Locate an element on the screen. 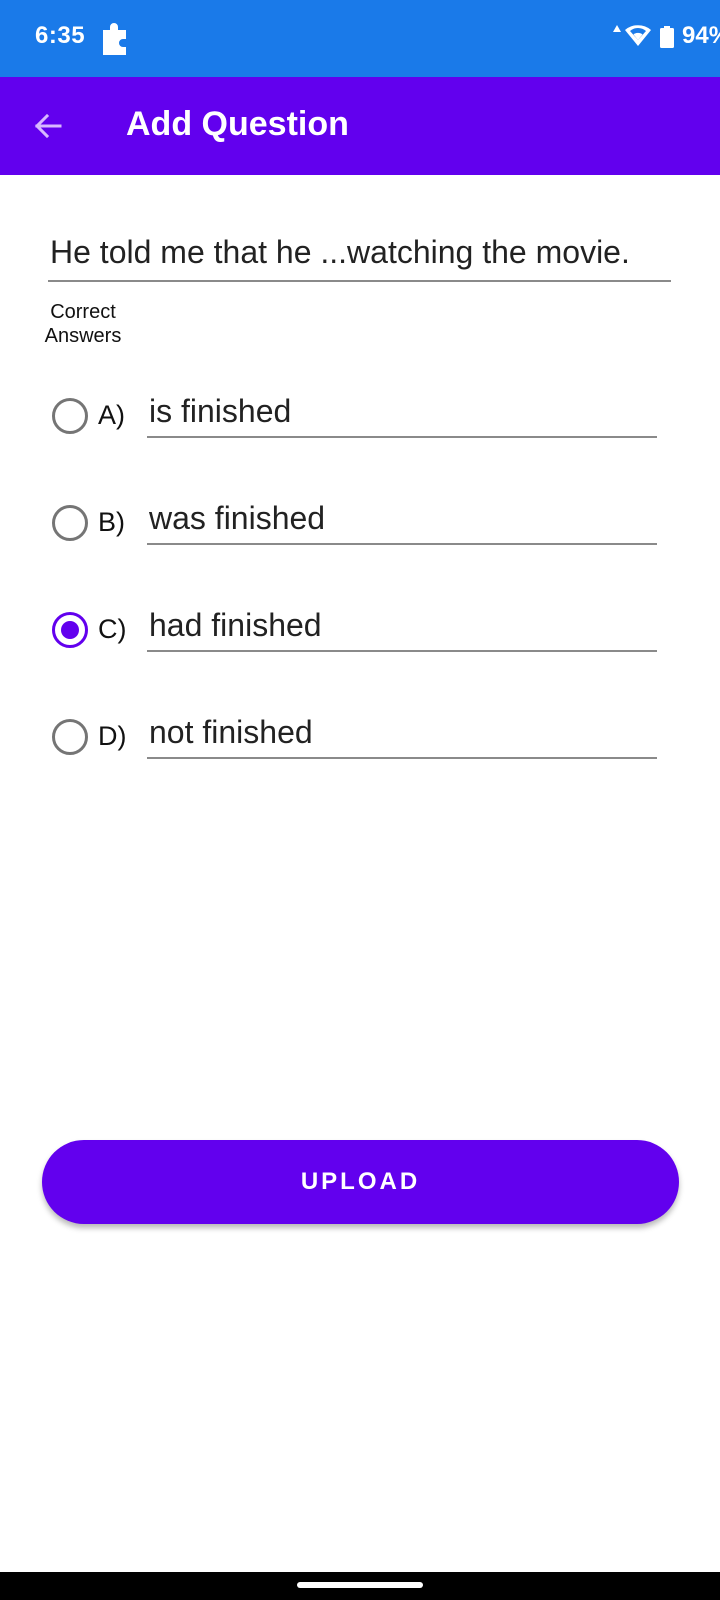 Image resolution: width=720 pixels, height=1600 pixels. question-input is located at coordinates (359, 257).